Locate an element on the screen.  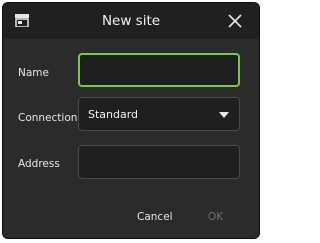
address-input is located at coordinates (159, 162).